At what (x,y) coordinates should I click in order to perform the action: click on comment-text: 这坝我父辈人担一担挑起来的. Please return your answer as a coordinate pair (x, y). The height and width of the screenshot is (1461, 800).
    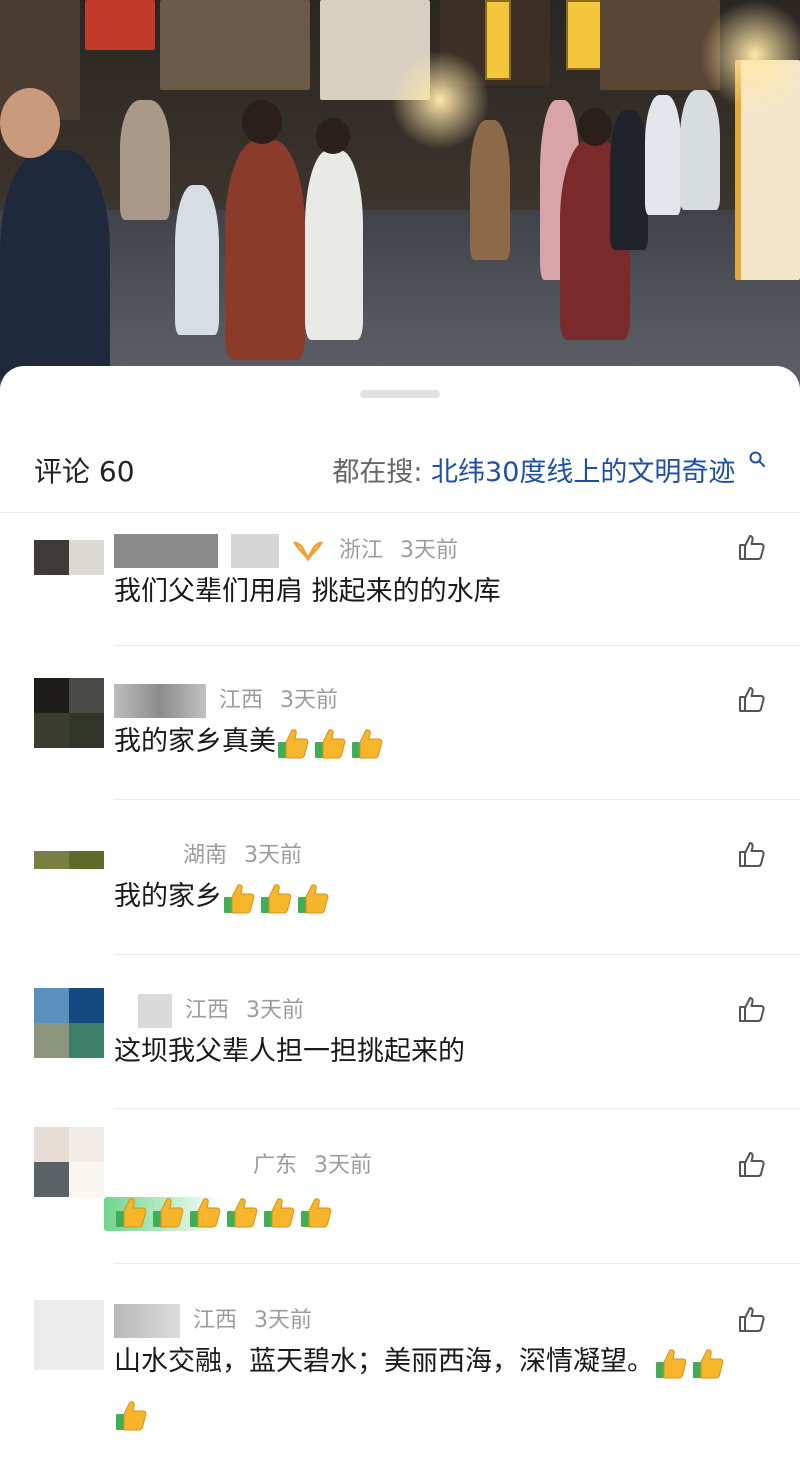
    Looking at the image, I should click on (289, 1051).